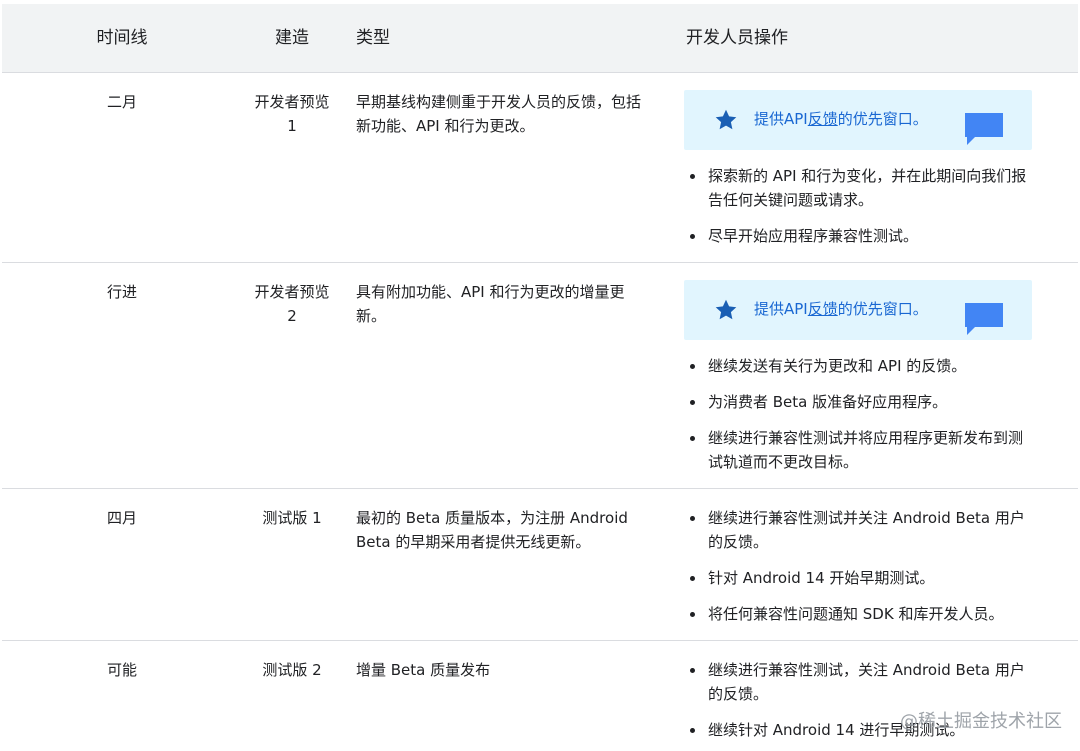 This screenshot has width=1080, height=751. Describe the element at coordinates (292, 517) in the screenshot. I see `cell-build: 测试版 1` at that location.